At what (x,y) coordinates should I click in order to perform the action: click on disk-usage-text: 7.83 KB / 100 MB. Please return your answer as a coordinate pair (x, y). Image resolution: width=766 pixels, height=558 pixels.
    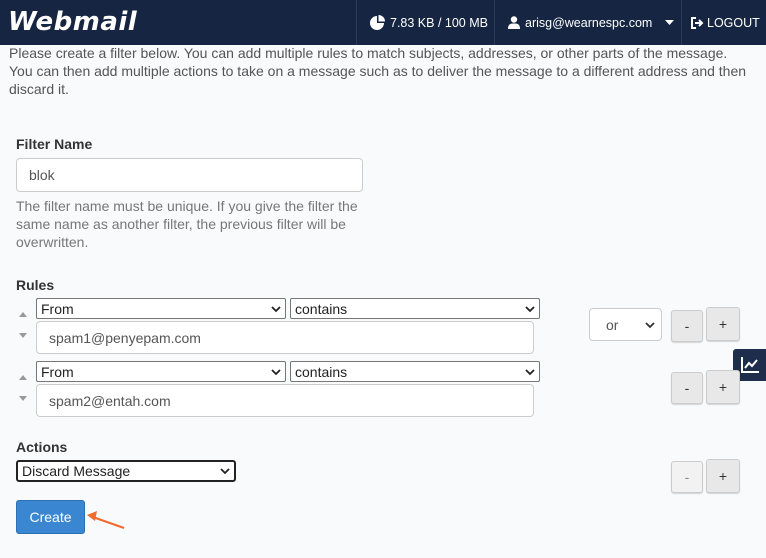
    Looking at the image, I should click on (439, 22).